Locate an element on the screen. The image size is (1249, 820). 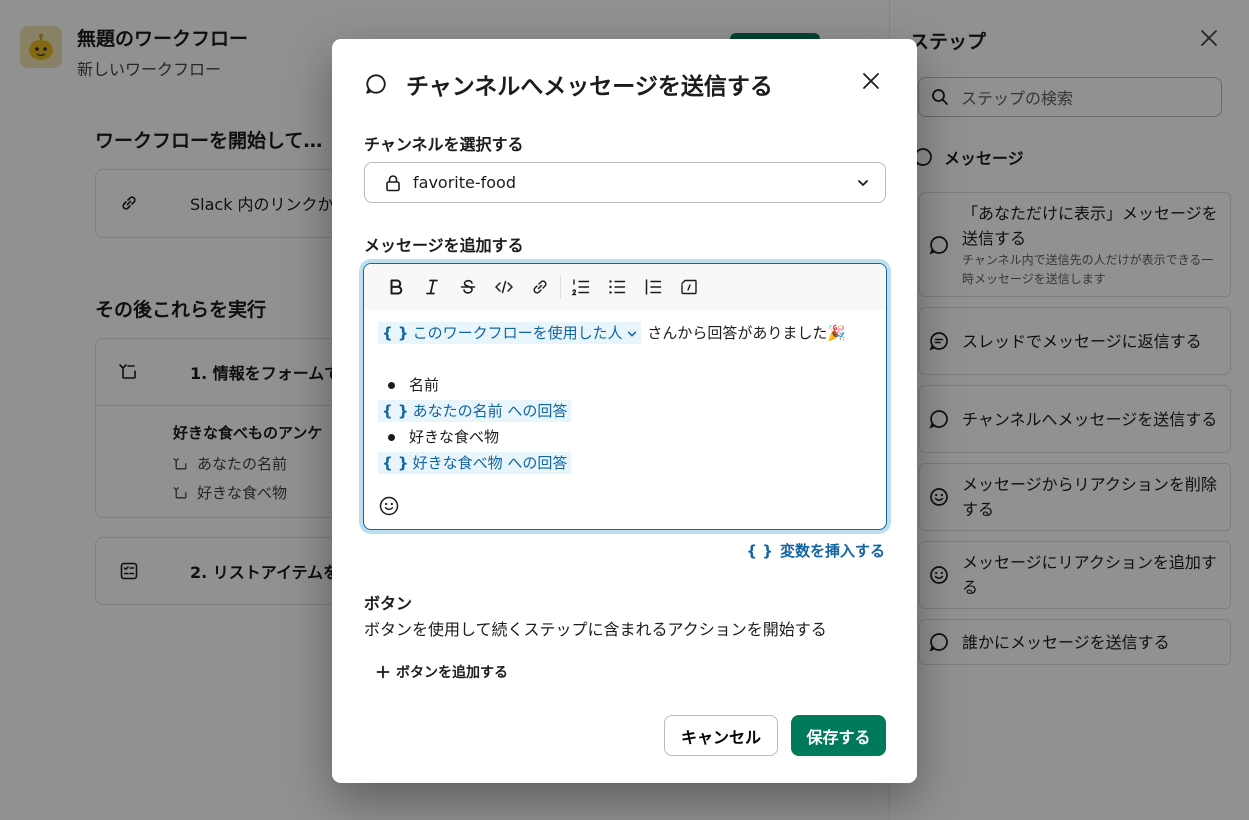
message-bubble-icon is located at coordinates (376, 84).